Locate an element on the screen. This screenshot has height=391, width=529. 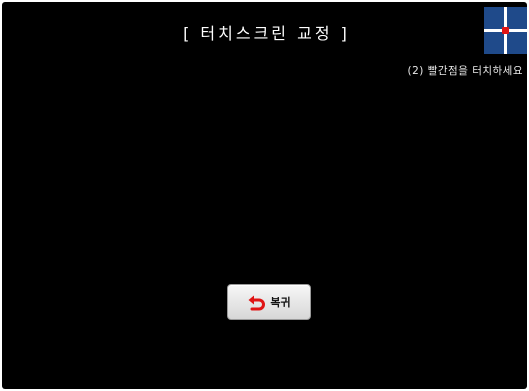
undo-arrow-icon is located at coordinates (257, 302).